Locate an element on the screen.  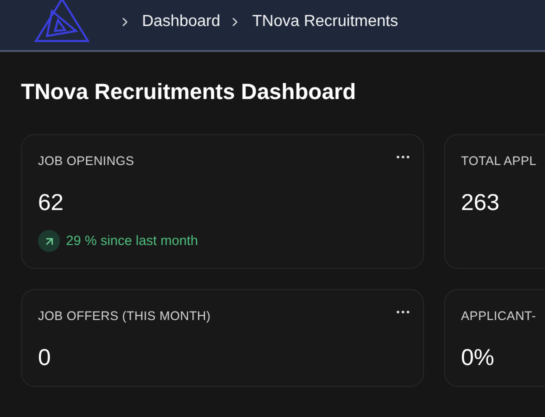
card-label: APPLICANT- is located at coordinates (498, 316).